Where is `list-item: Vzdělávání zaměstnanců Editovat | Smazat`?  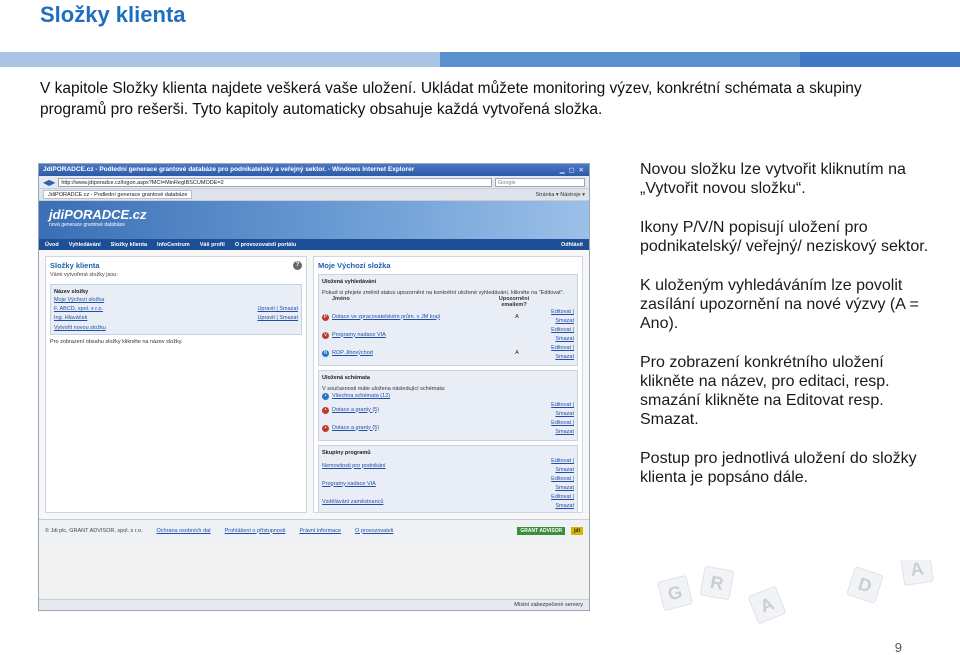 list-item: Vzdělávání zaměstnanců Editovat | Smazat is located at coordinates (448, 502).